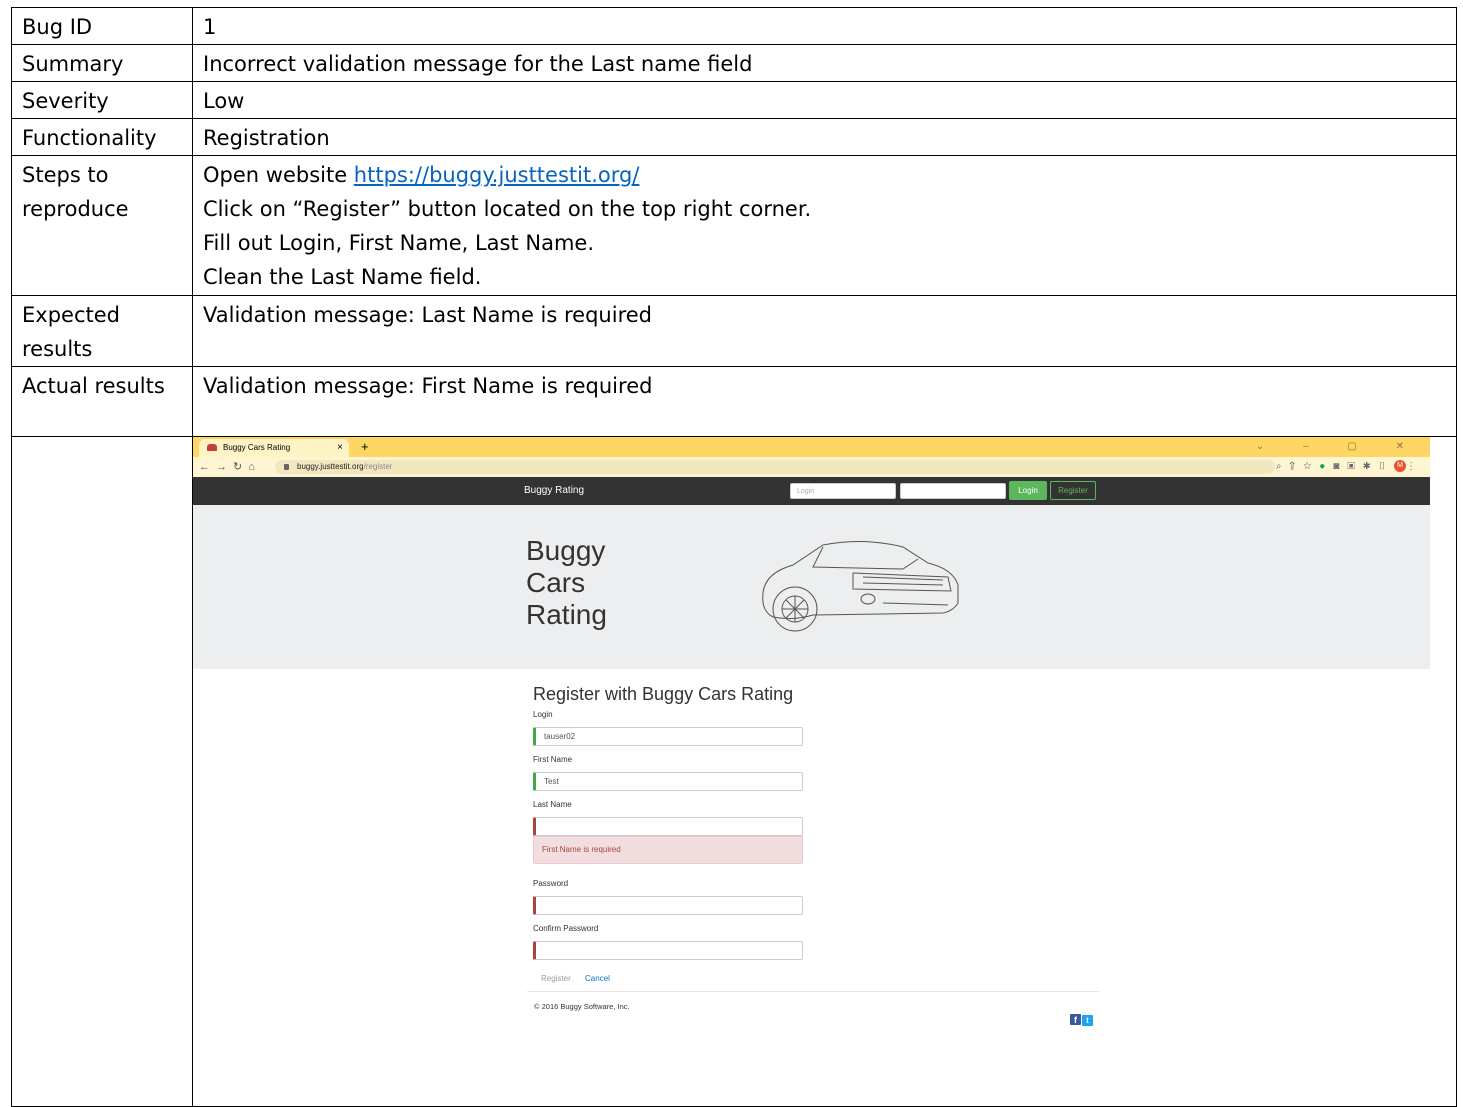 The width and height of the screenshot is (1463, 1107). I want to click on label-functionality: Functionality, so click(102, 137).